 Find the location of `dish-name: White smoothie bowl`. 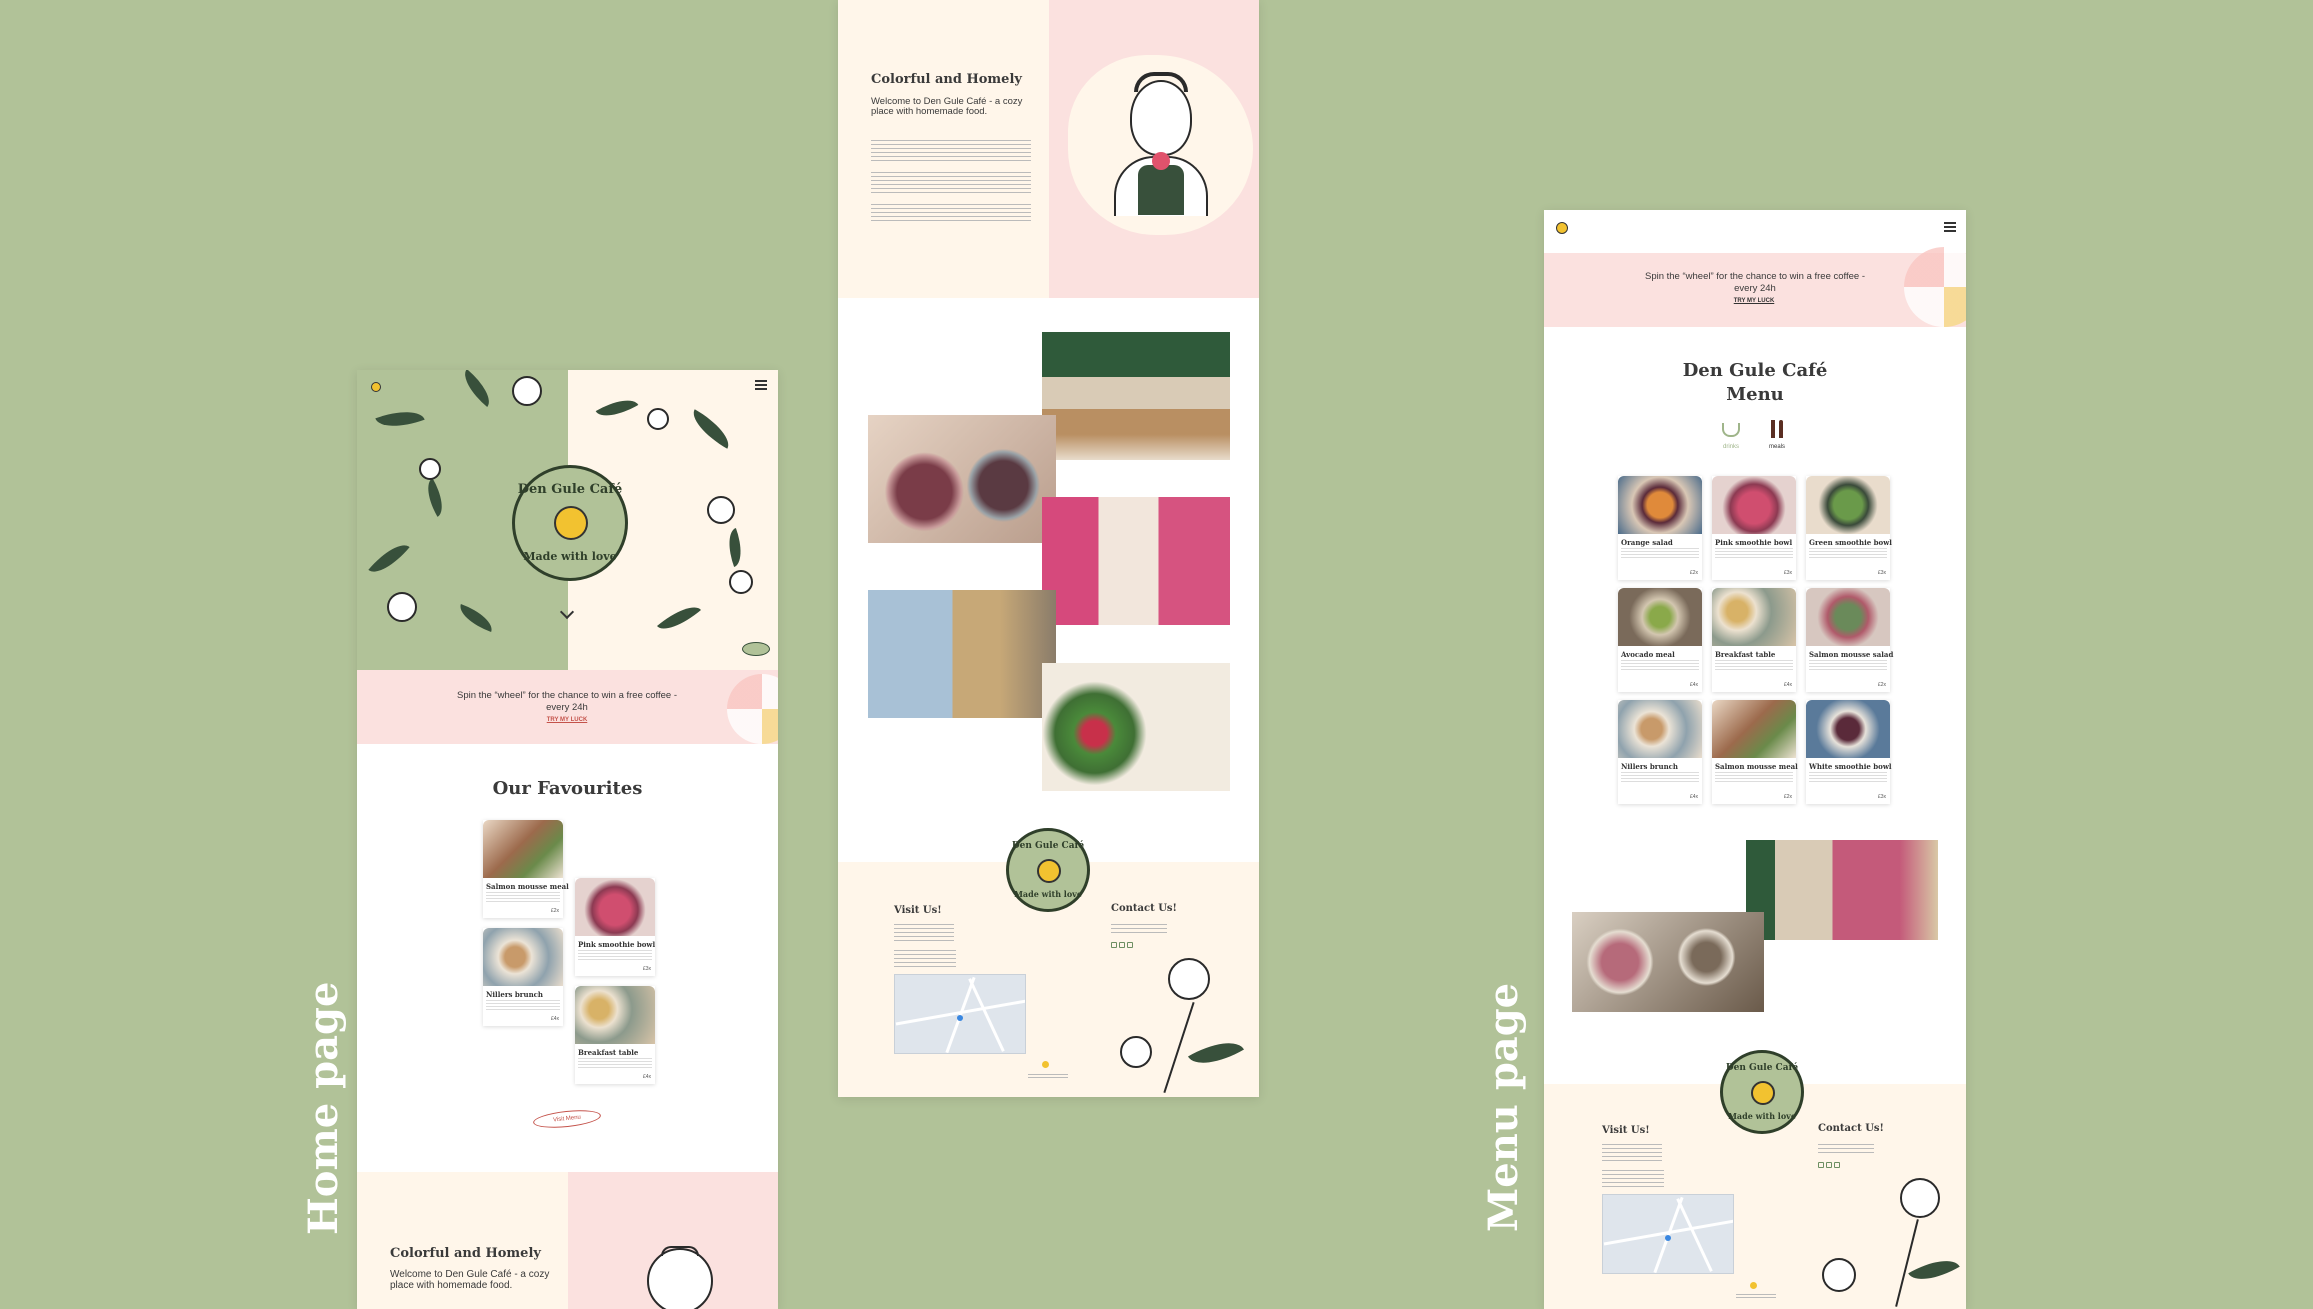

dish-name: White smoothie bowl is located at coordinates (1850, 766).